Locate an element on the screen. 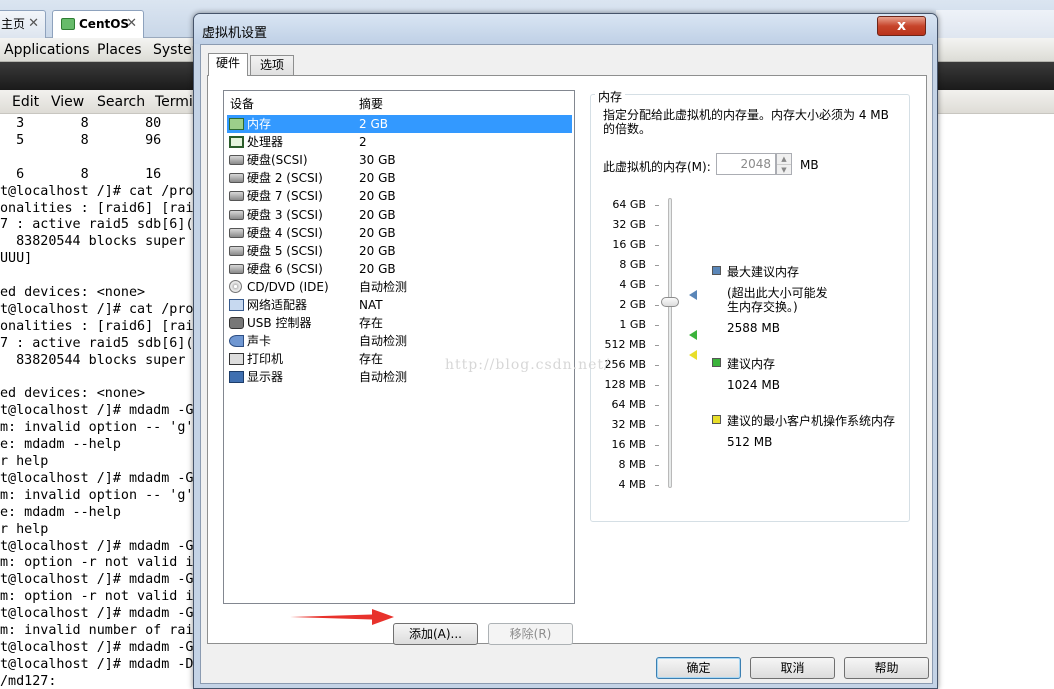 The height and width of the screenshot is (689, 1054). dialog-titlebar: 虚拟机设置 x is located at coordinates (565, 29).